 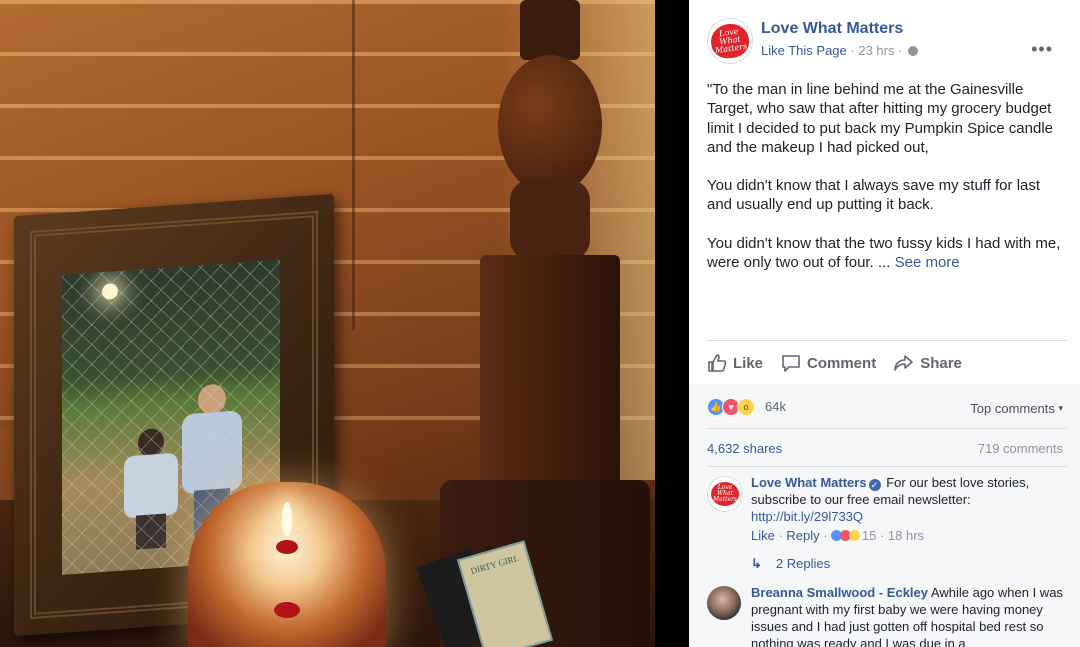 I want to click on comment-link: http://bit.ly/29l733Q, so click(x=807, y=516).